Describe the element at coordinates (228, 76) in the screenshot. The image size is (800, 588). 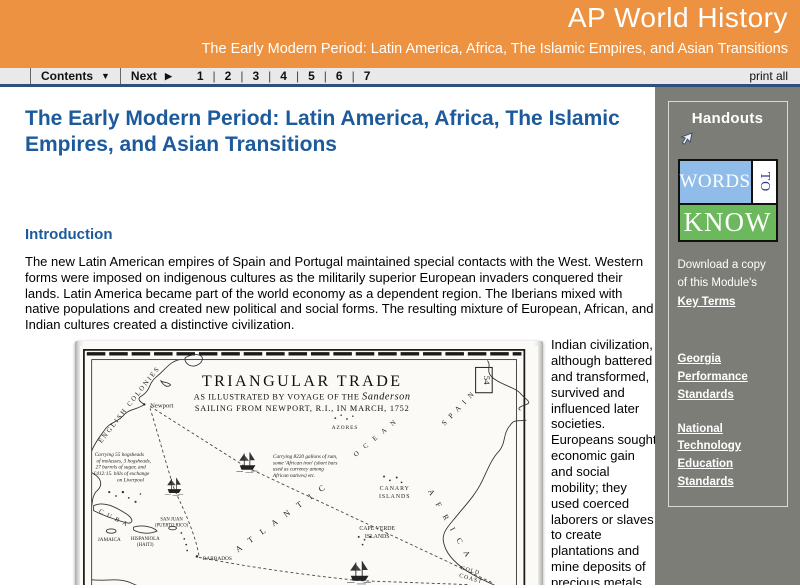
I see `page-link-2: 2` at that location.